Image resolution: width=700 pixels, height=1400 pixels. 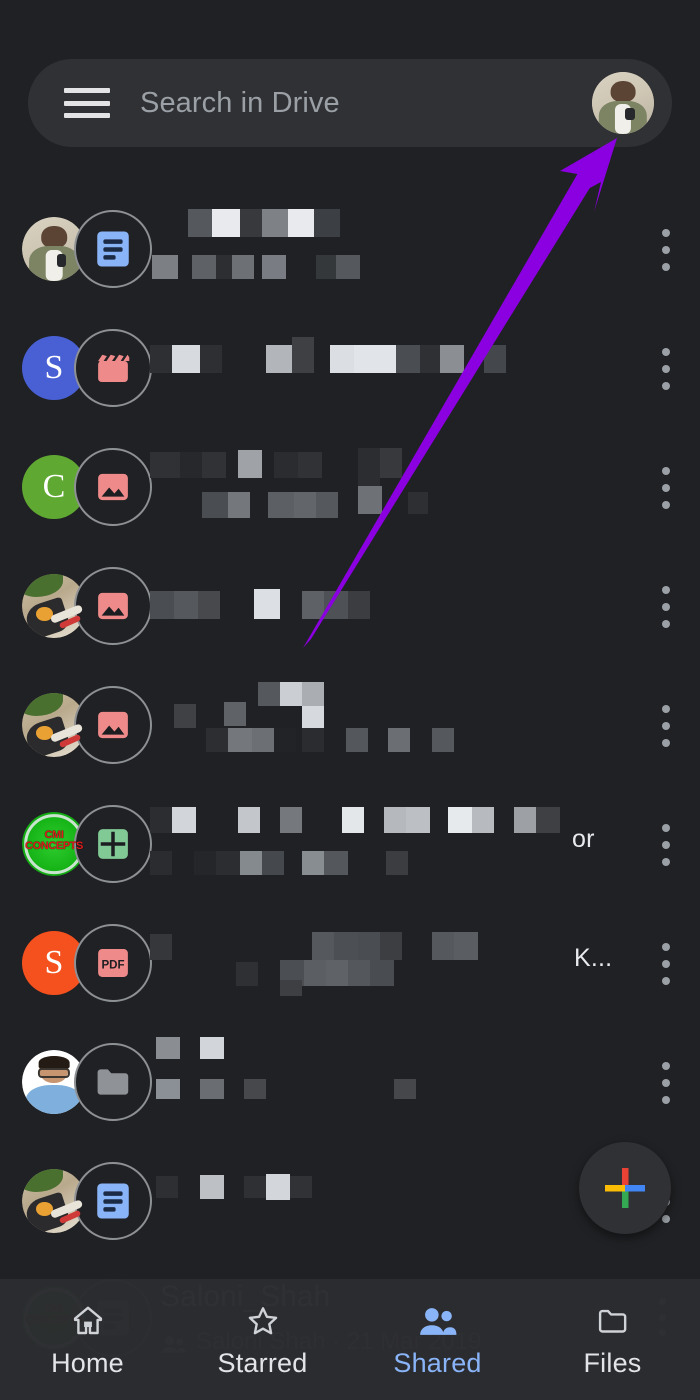 What do you see at coordinates (437, 1362) in the screenshot?
I see `nav-label: Shared` at bounding box center [437, 1362].